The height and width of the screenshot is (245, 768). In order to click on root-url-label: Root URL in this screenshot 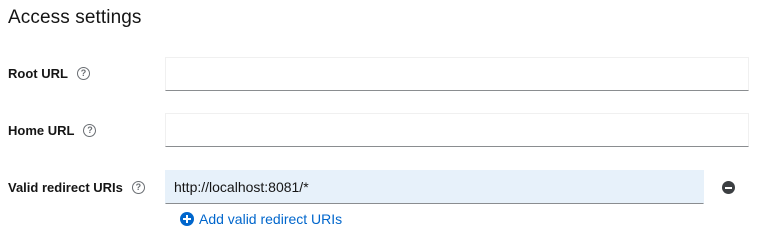, I will do `click(38, 73)`.